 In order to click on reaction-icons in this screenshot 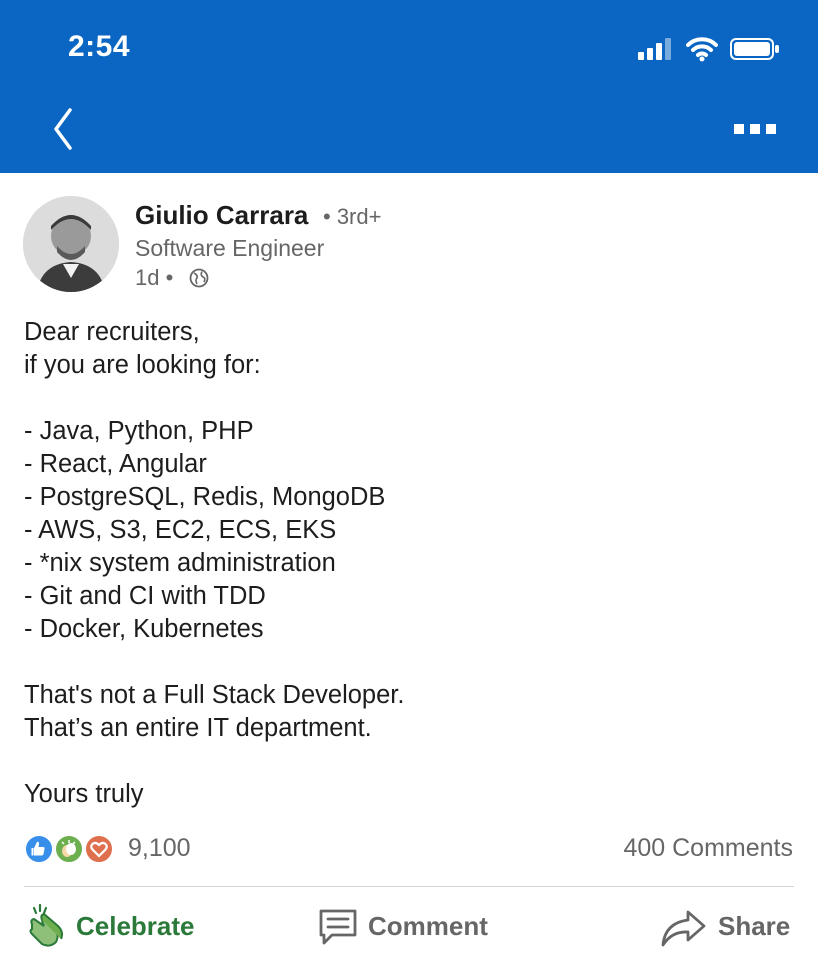, I will do `click(79, 849)`.